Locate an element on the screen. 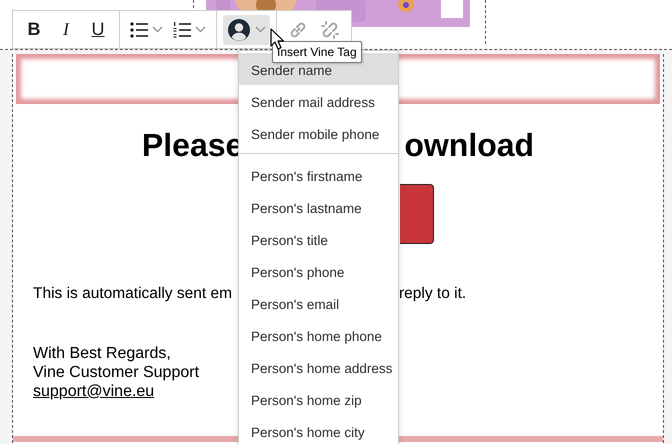 The height and width of the screenshot is (444, 672). body-text: This is automatically sent em is located at coordinates (133, 294).